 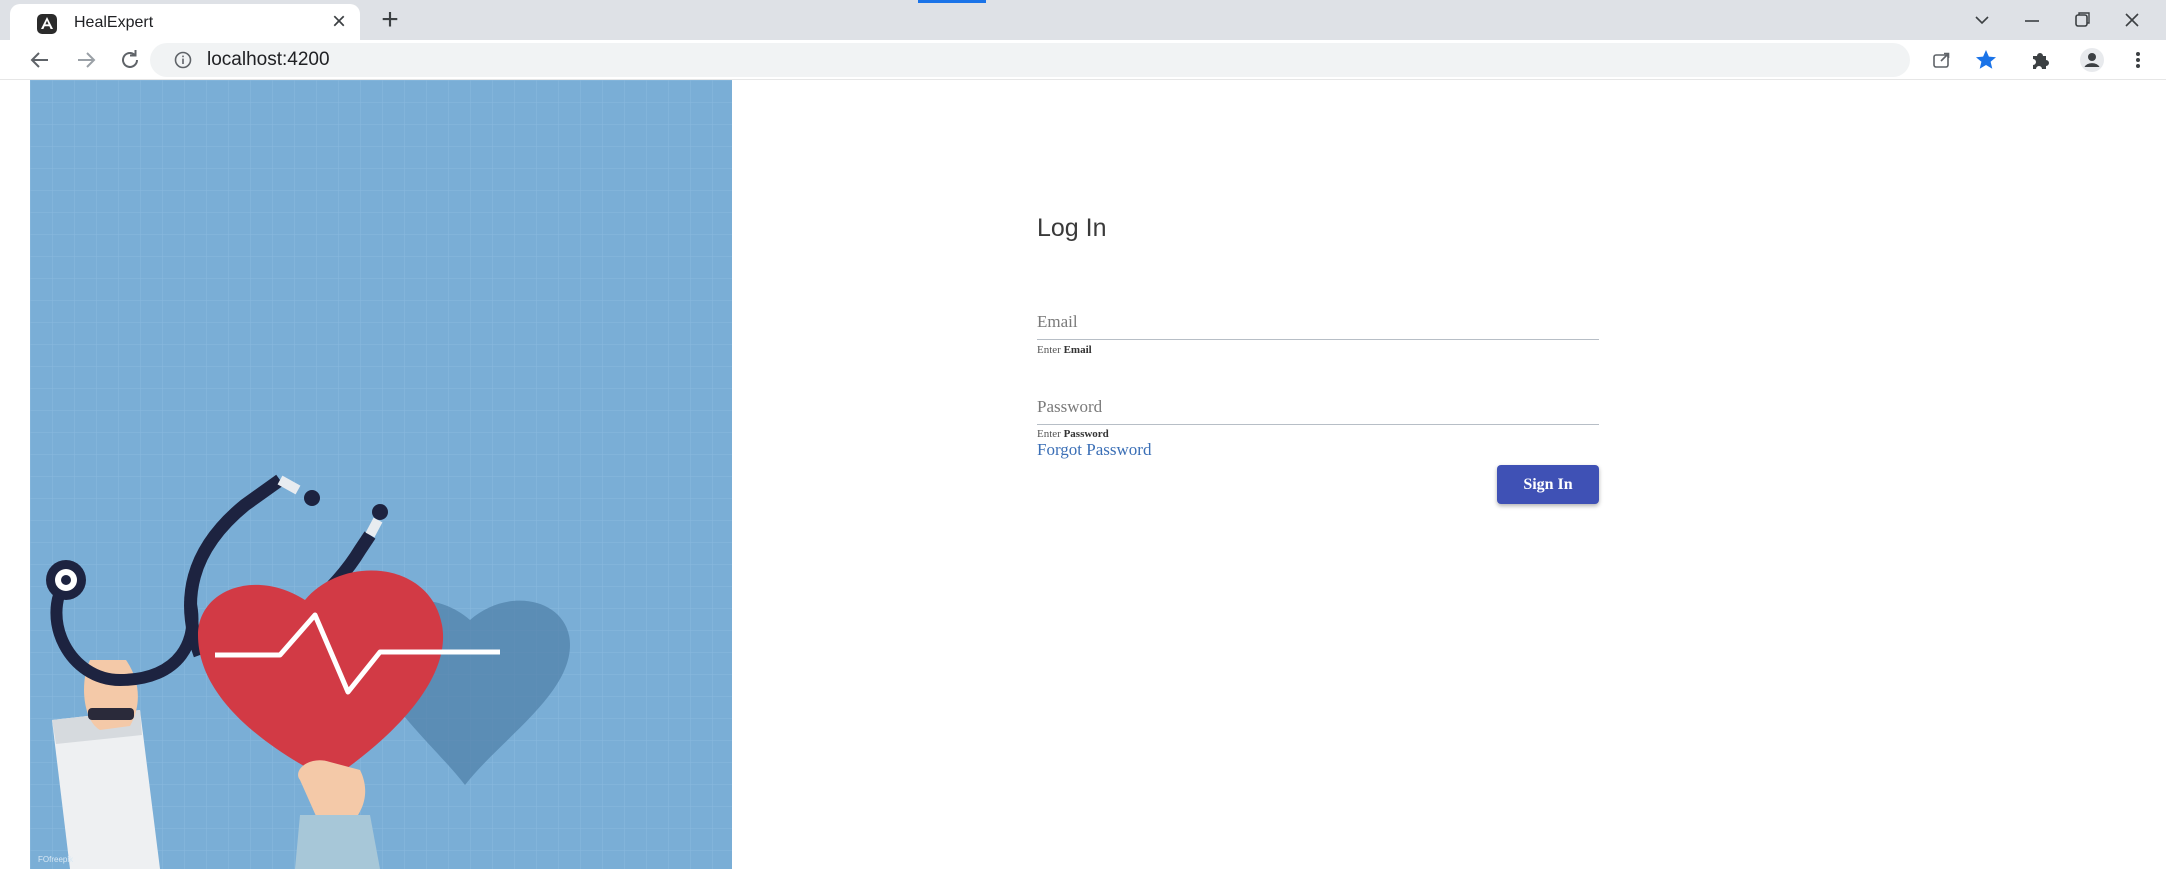 What do you see at coordinates (2040, 60) in the screenshot?
I see `extensions-puzzle-icon` at bounding box center [2040, 60].